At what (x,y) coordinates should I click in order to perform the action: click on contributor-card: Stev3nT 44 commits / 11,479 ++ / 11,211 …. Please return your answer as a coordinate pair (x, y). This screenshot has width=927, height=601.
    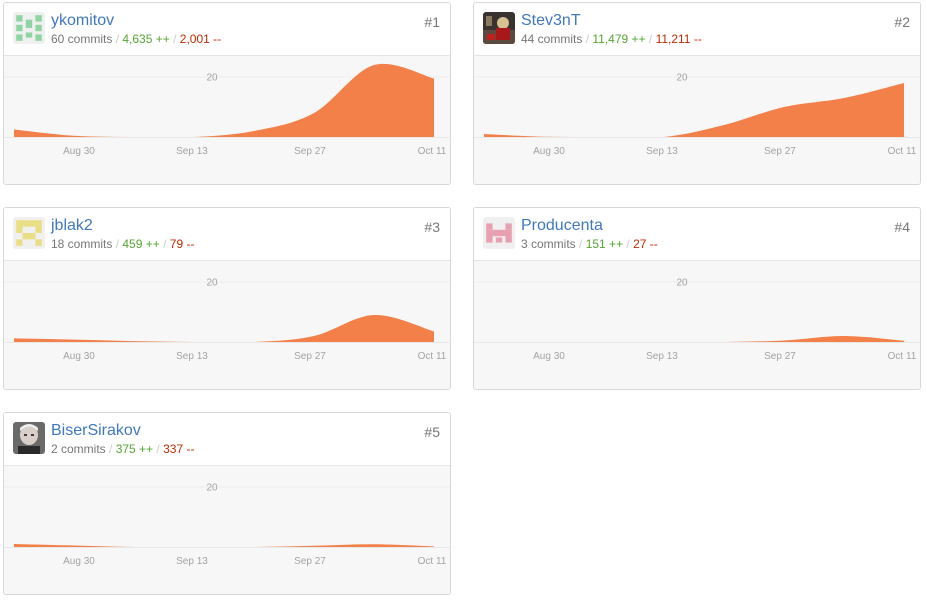
    Looking at the image, I should click on (697, 93).